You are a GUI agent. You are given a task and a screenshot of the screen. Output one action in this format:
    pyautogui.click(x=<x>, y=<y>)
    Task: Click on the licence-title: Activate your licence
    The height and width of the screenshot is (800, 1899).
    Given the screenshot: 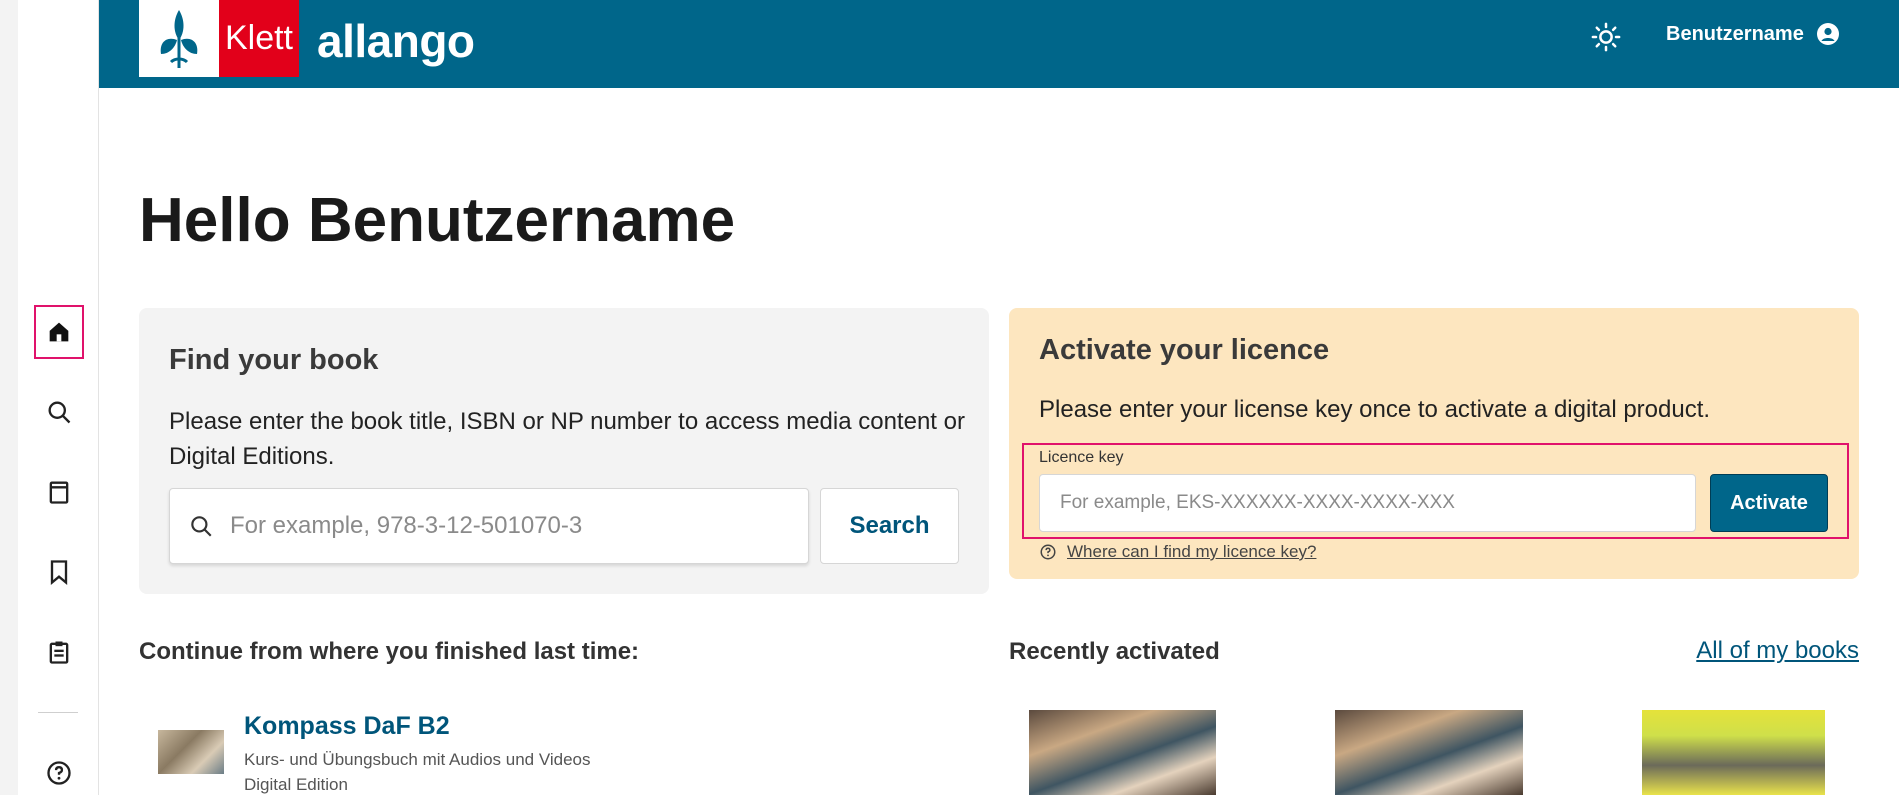 What is the action you would take?
    pyautogui.click(x=1184, y=350)
    